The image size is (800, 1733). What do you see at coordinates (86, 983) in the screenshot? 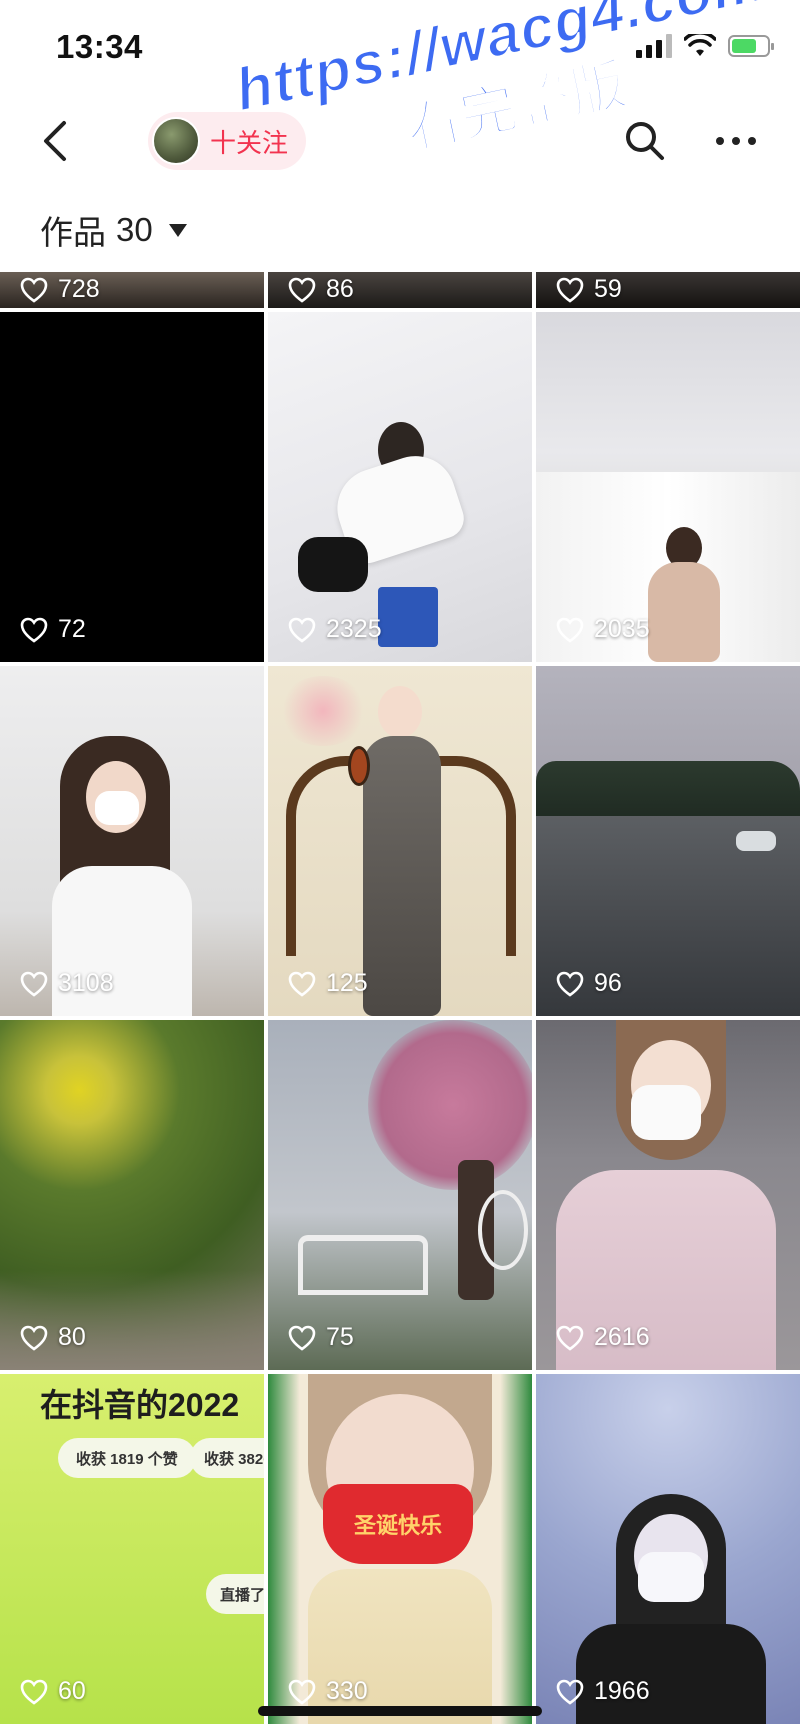
I see `like-count-value: 3108` at bounding box center [86, 983].